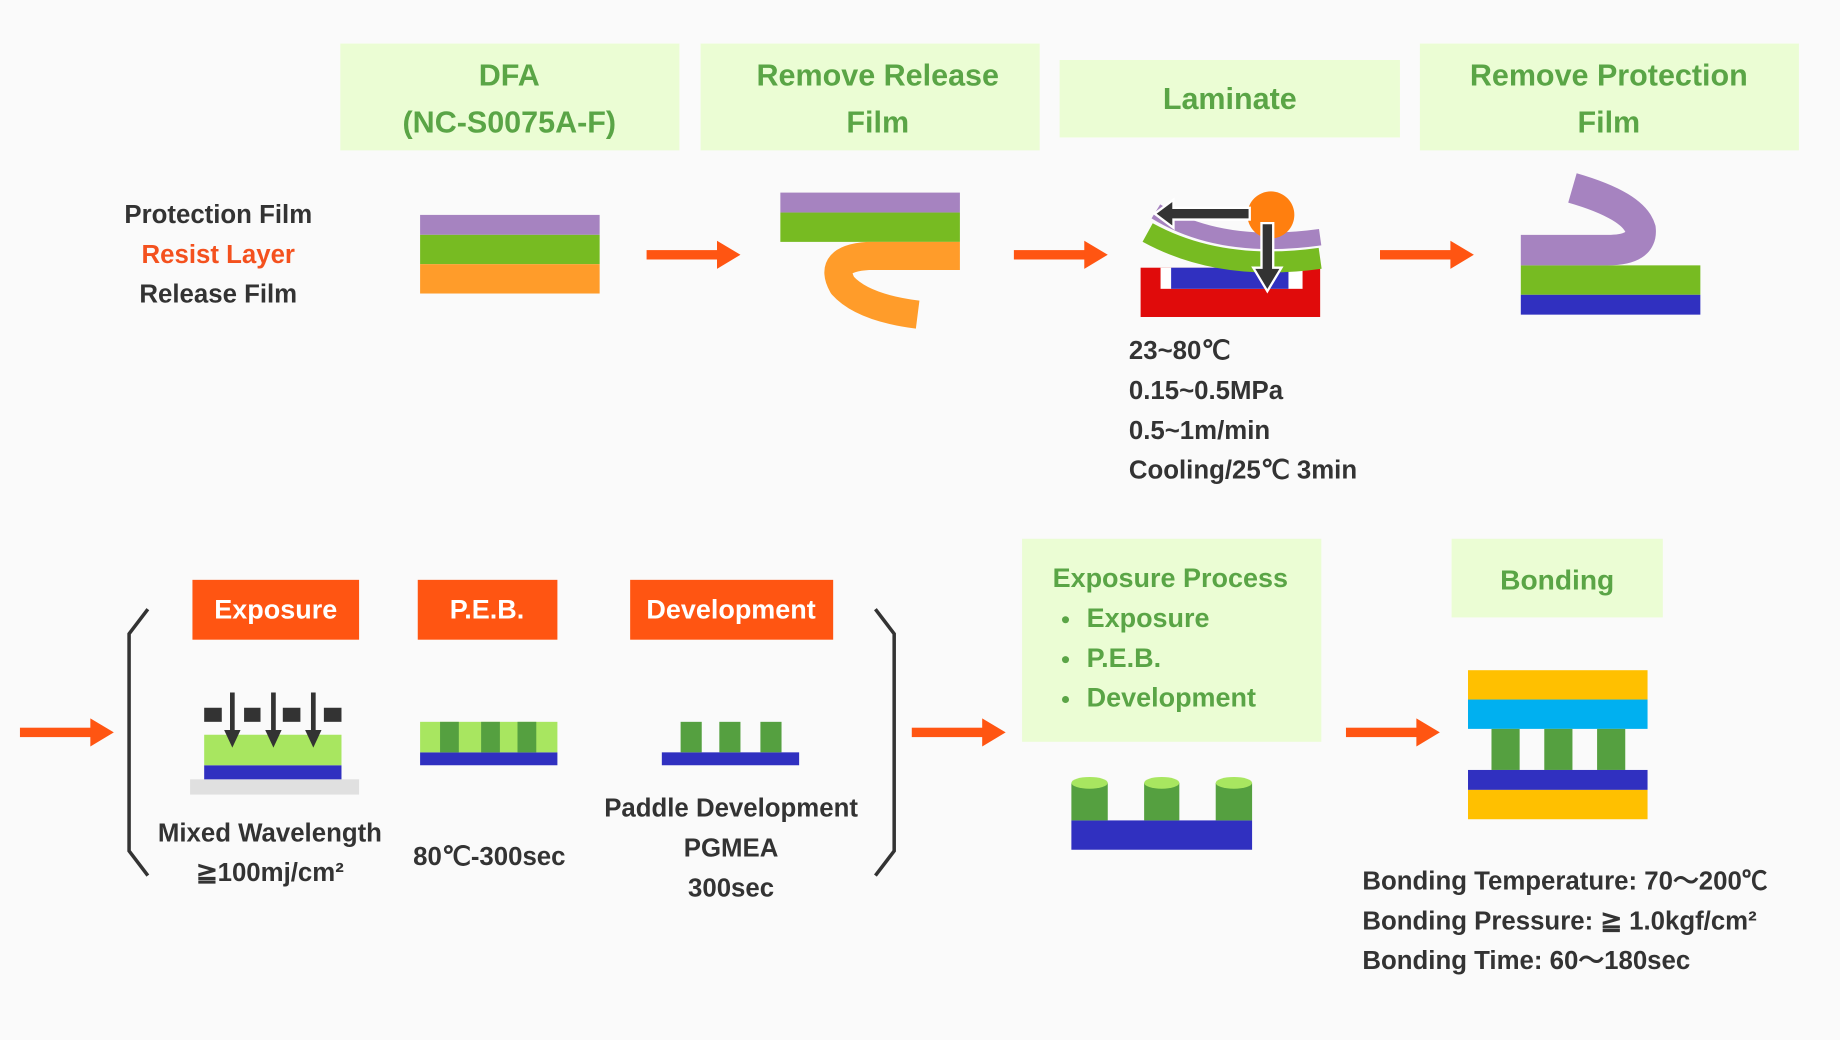 Image resolution: width=1840 pixels, height=1040 pixels. What do you see at coordinates (1206, 391) in the screenshot?
I see `param-pressure: 0.15~0.5MPa` at bounding box center [1206, 391].